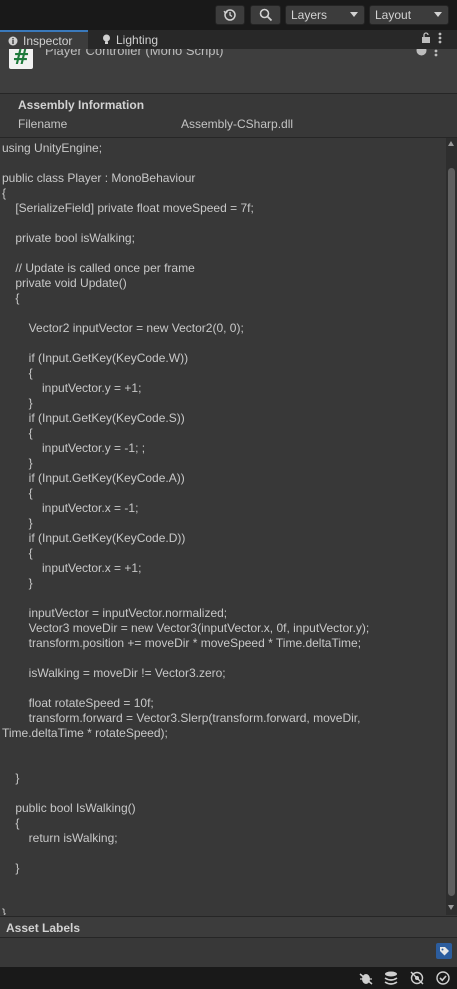  I want to click on tag-icon, so click(444, 950).